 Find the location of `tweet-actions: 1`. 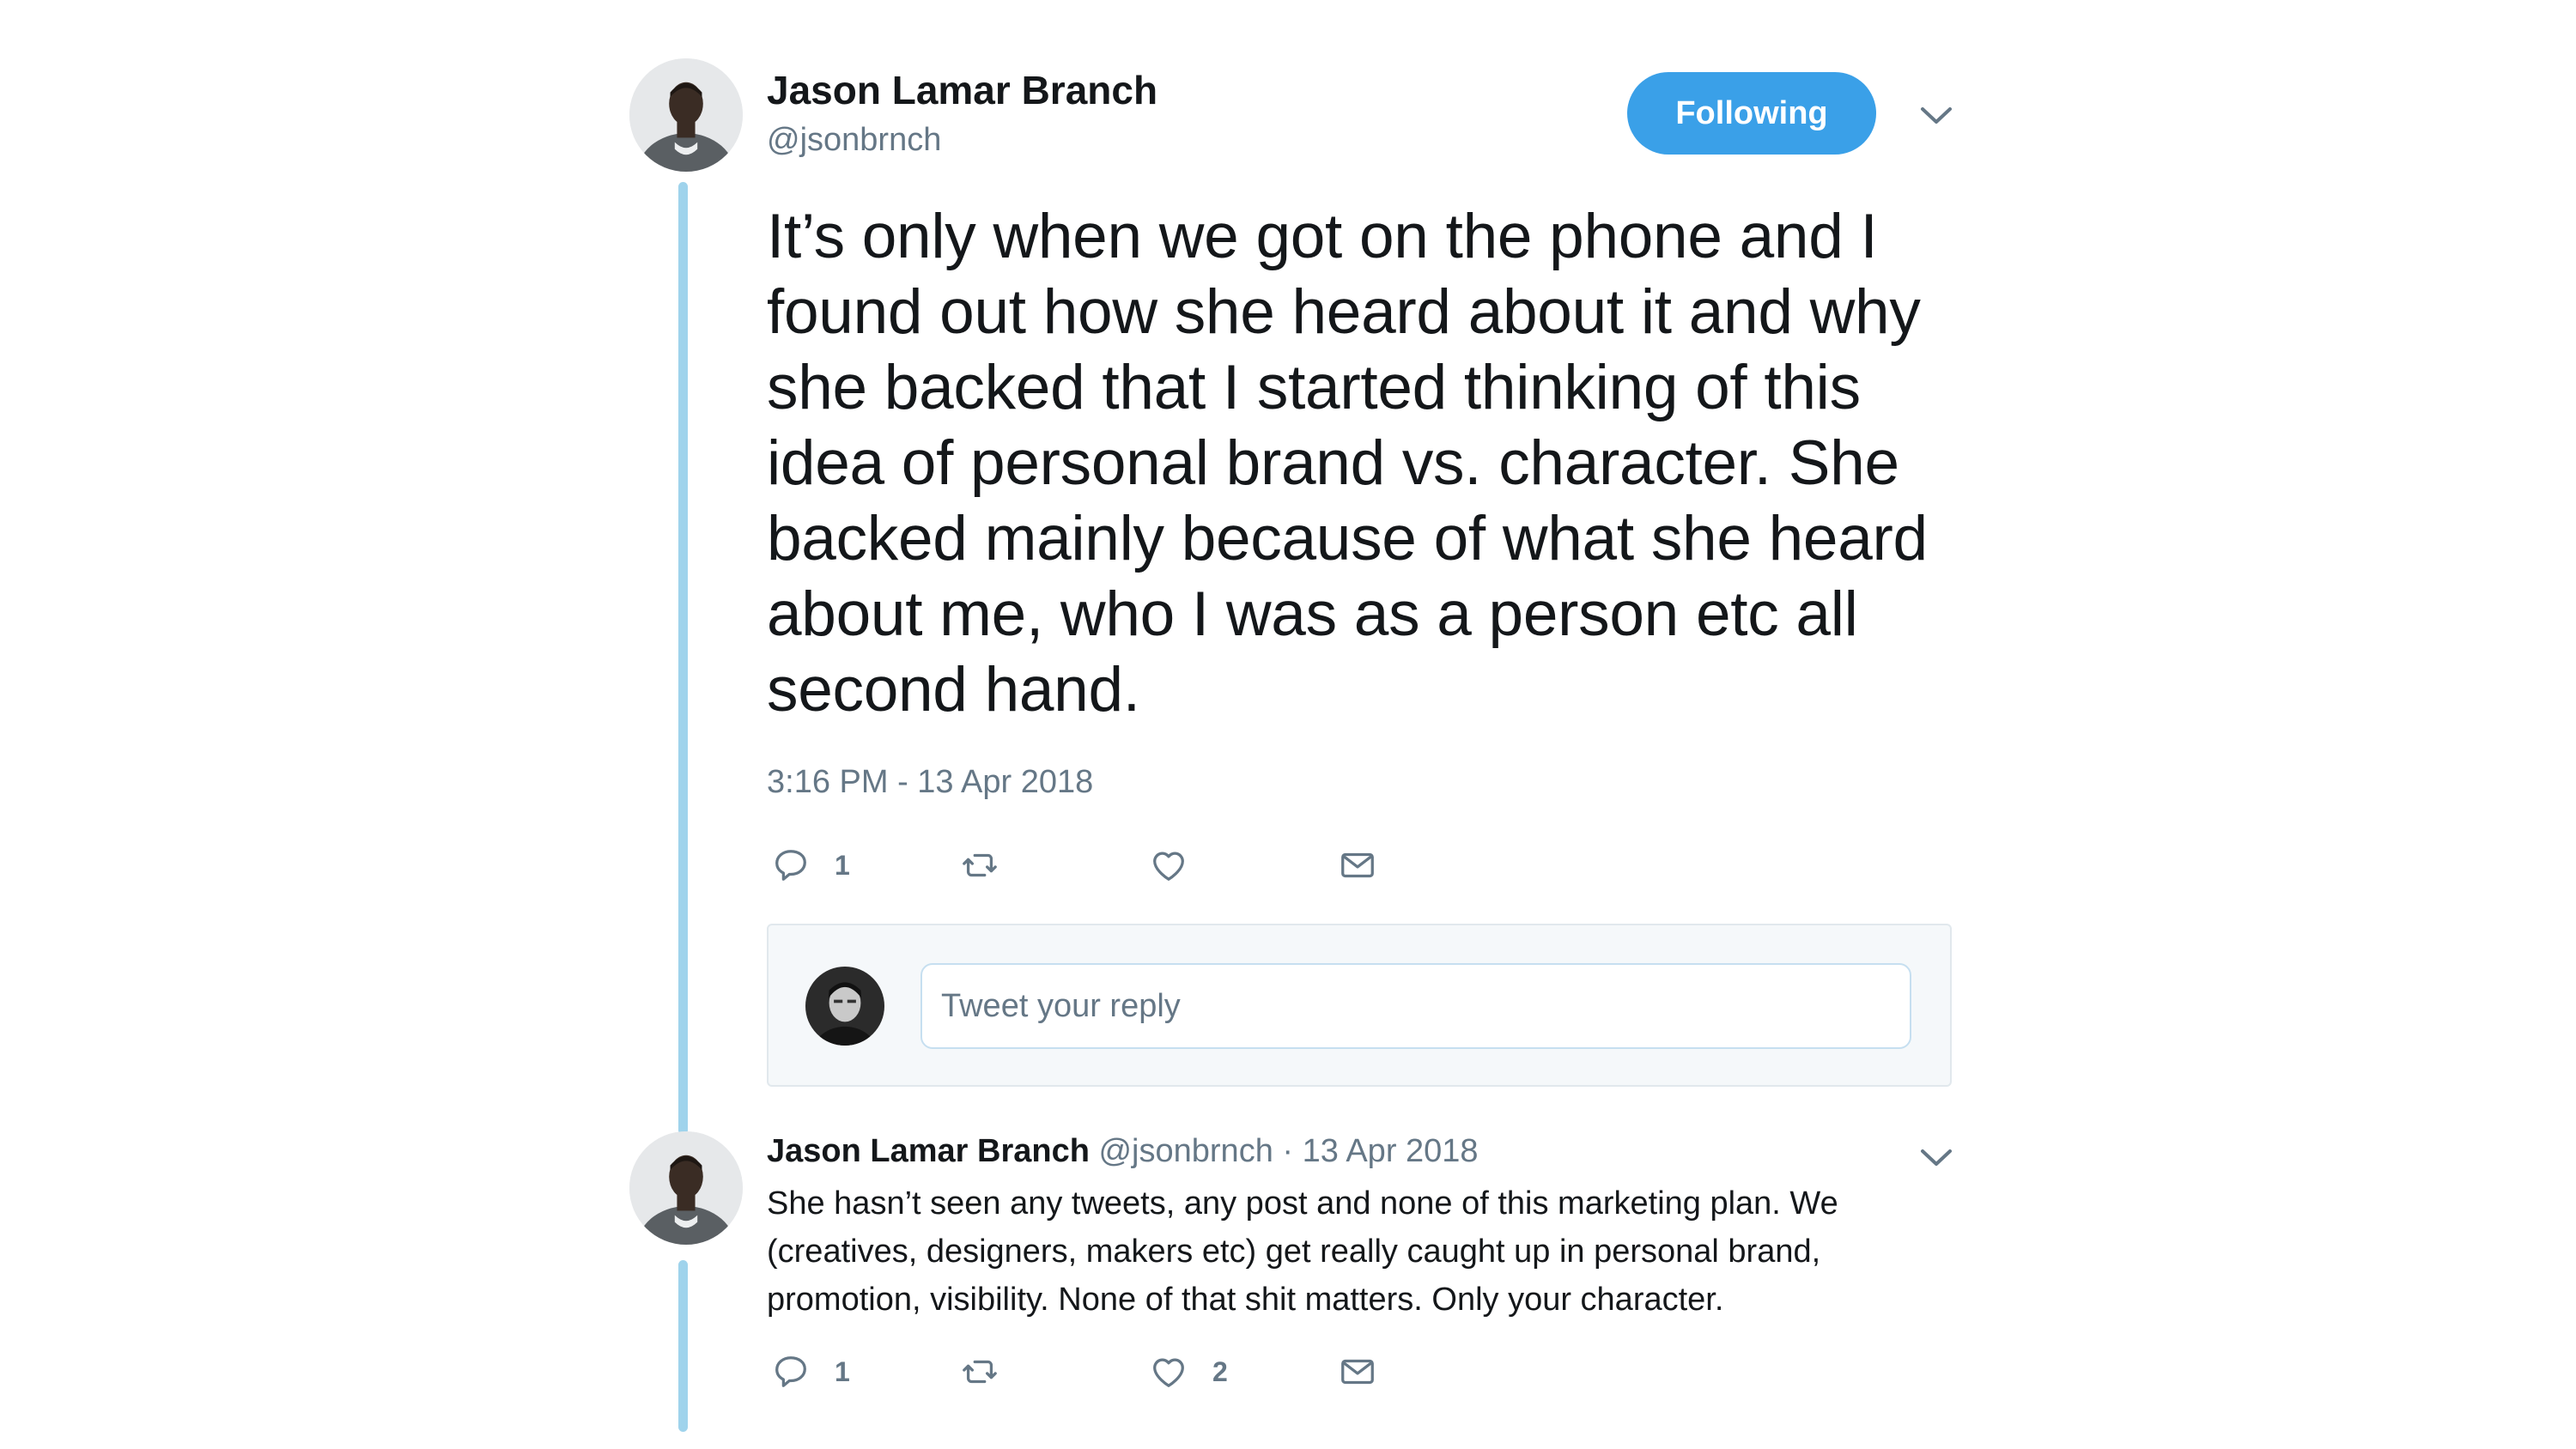

tweet-actions: 1 is located at coordinates (1097, 865).